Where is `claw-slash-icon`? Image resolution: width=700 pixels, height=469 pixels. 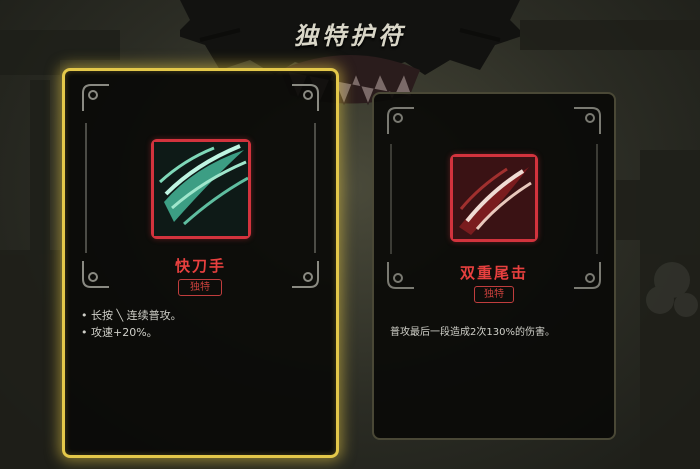 claw-slash-icon is located at coordinates (494, 198).